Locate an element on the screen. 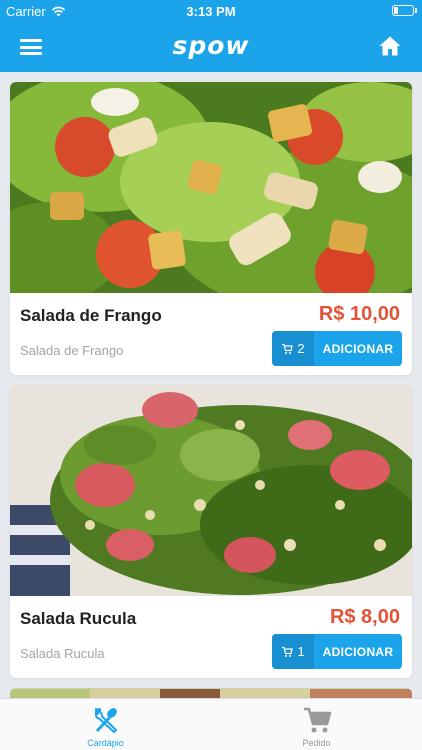 Image resolution: width=422 pixels, height=750 pixels. tab-cardapio: Cardápio is located at coordinates (105, 724).